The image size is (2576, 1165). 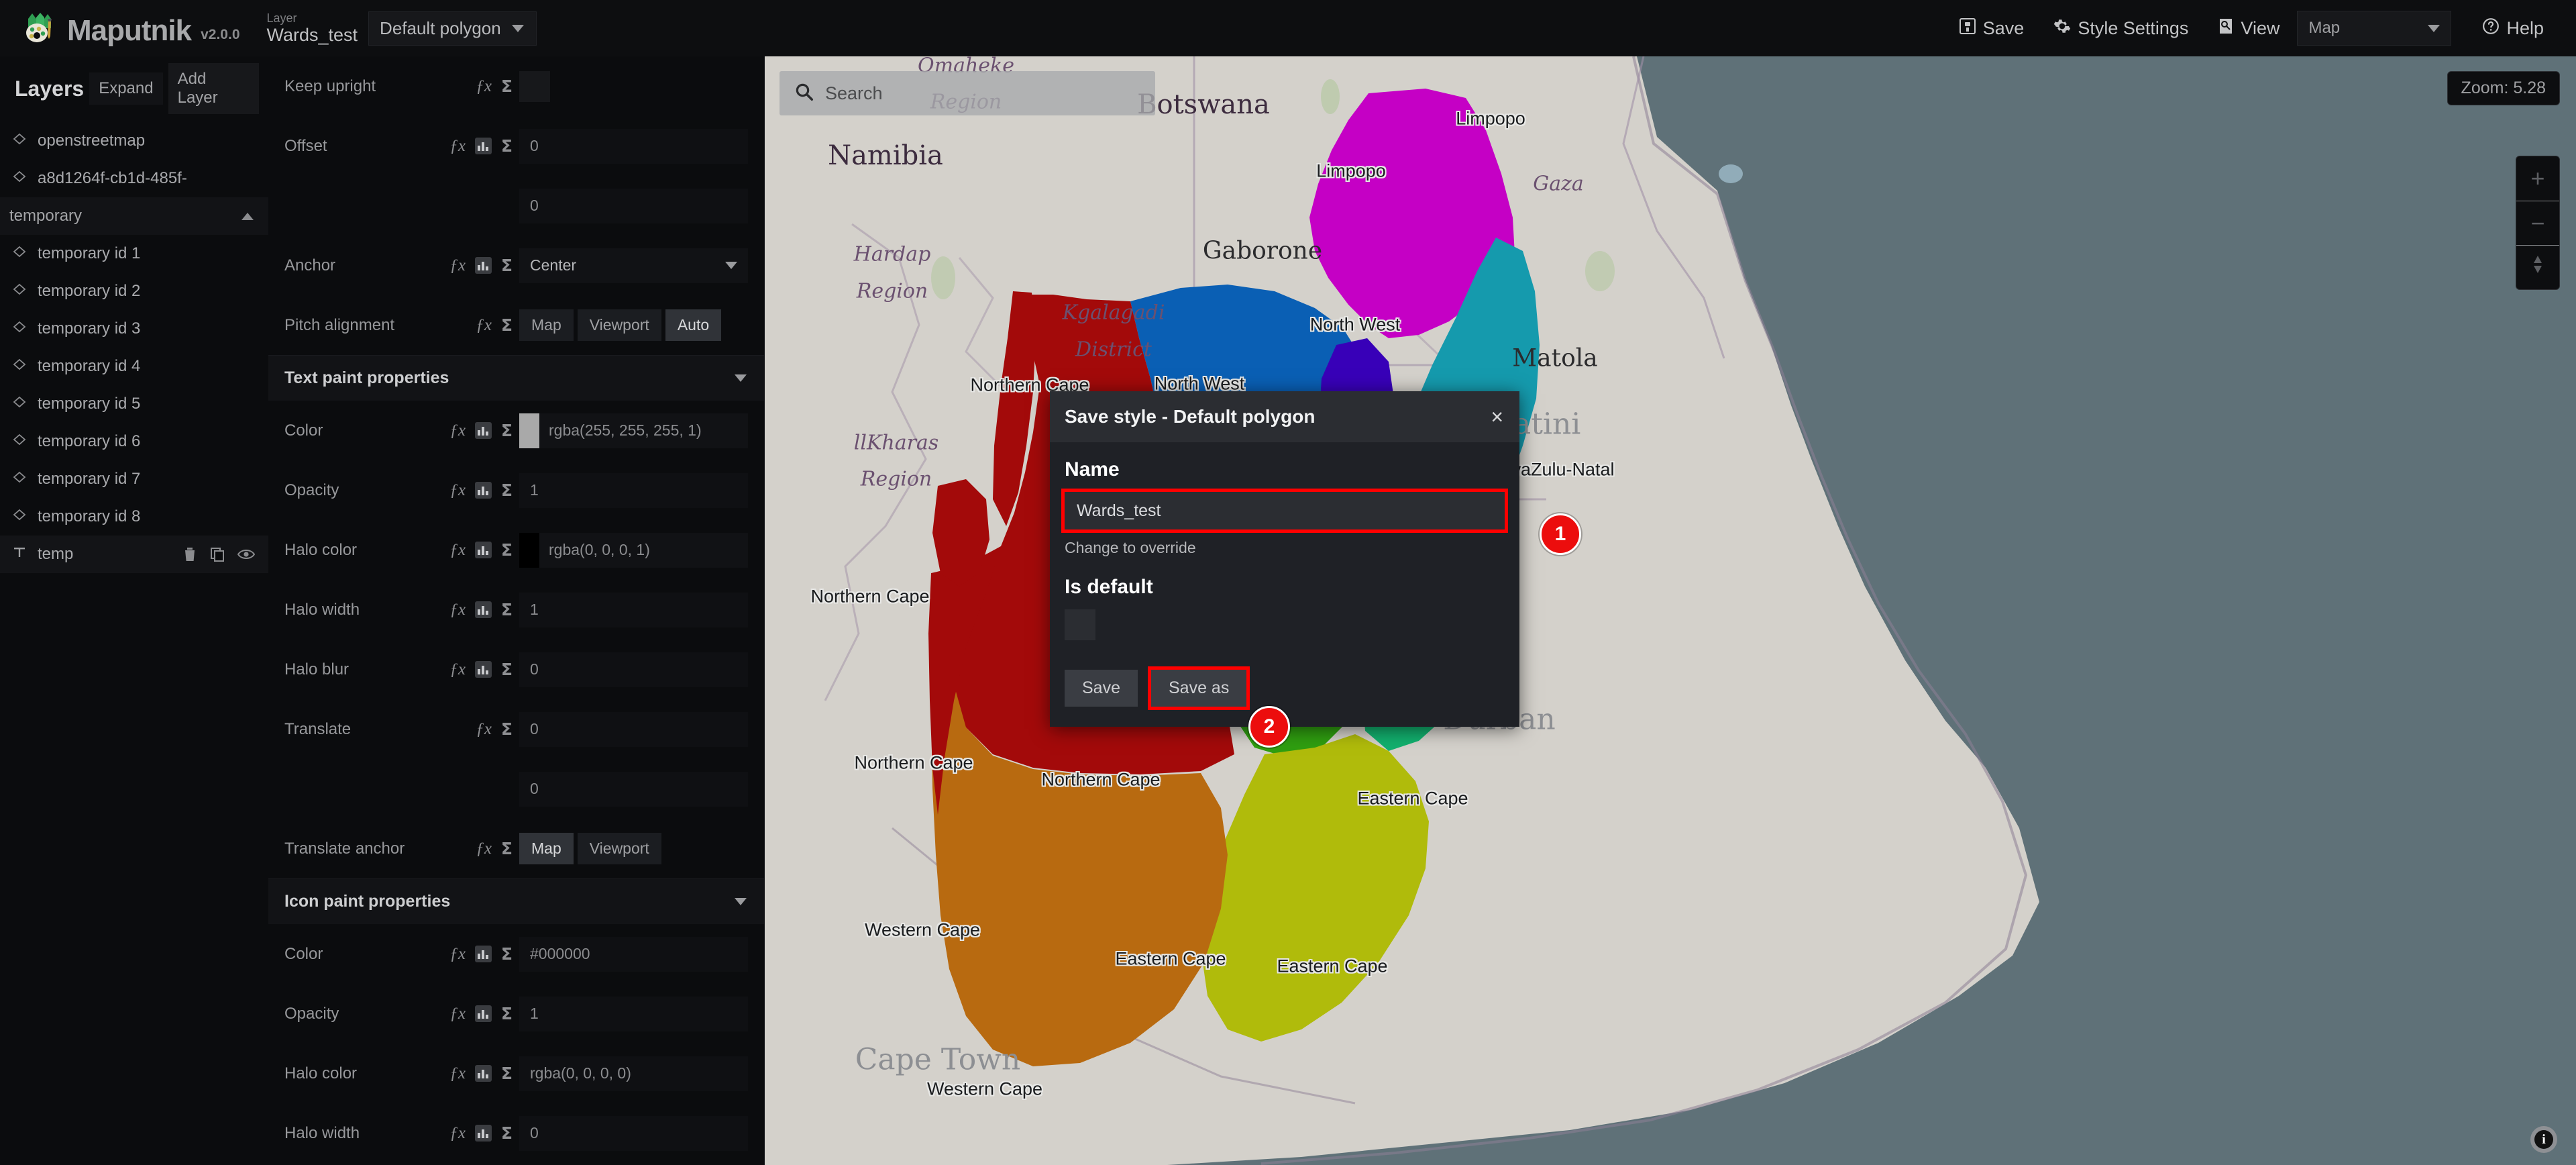 What do you see at coordinates (2248, 28) in the screenshot?
I see `view-button: View` at bounding box center [2248, 28].